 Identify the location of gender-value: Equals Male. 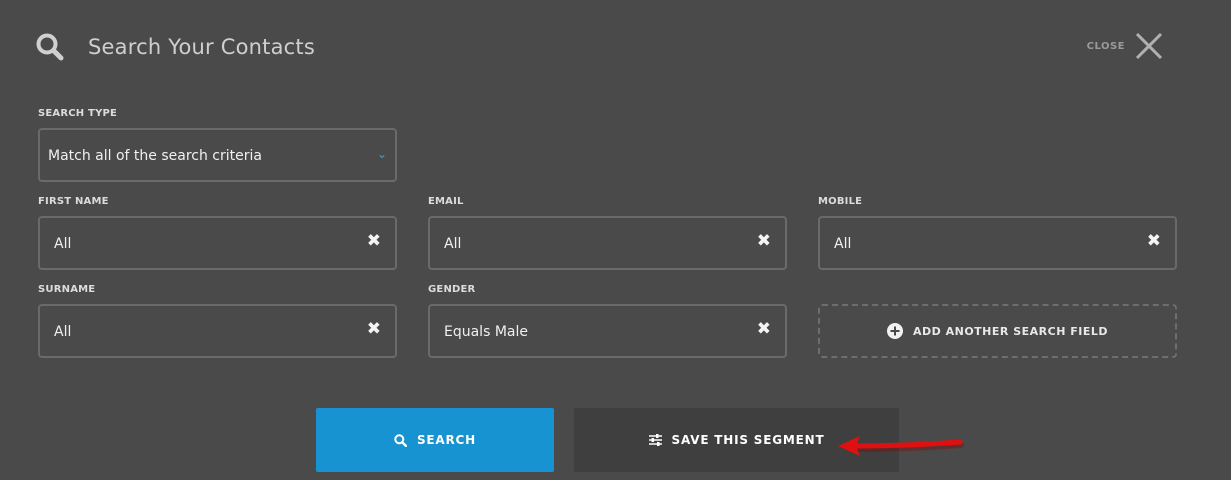
(486, 332).